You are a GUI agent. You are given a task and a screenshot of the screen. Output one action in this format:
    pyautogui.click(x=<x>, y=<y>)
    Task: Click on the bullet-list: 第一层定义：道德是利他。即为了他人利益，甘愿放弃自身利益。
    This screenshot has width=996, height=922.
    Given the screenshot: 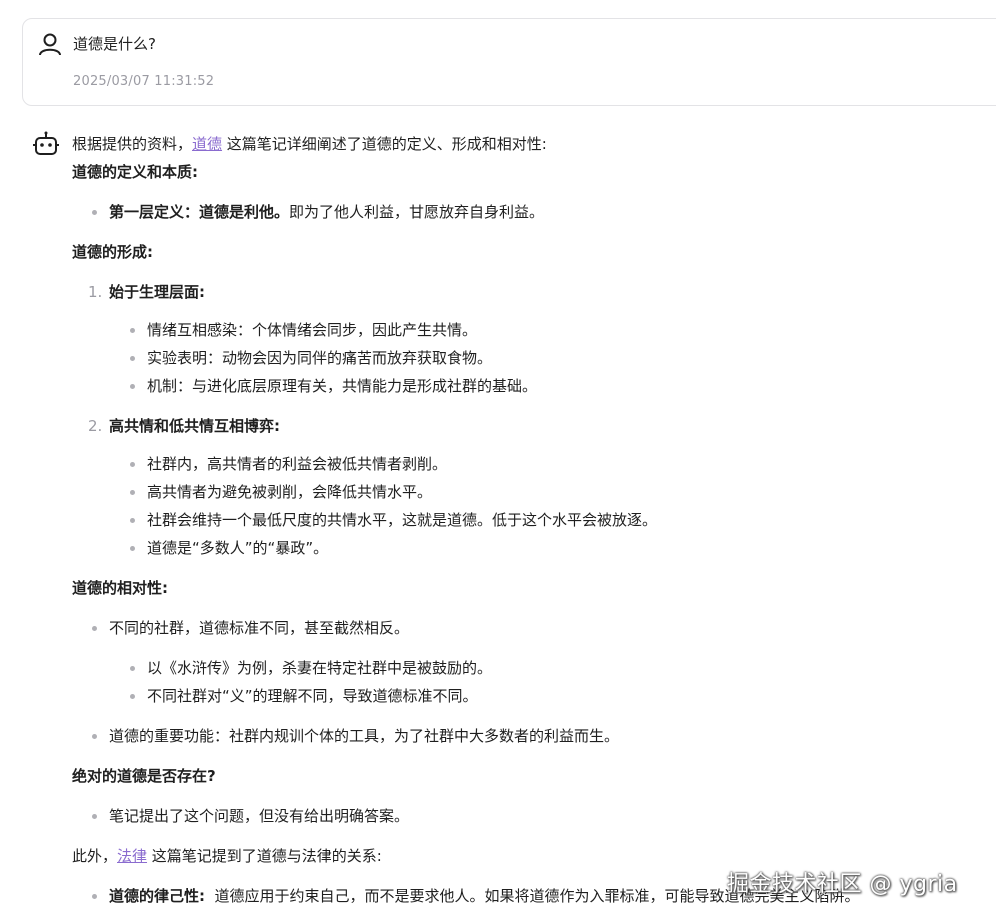 What is the action you would take?
    pyautogui.click(x=532, y=212)
    